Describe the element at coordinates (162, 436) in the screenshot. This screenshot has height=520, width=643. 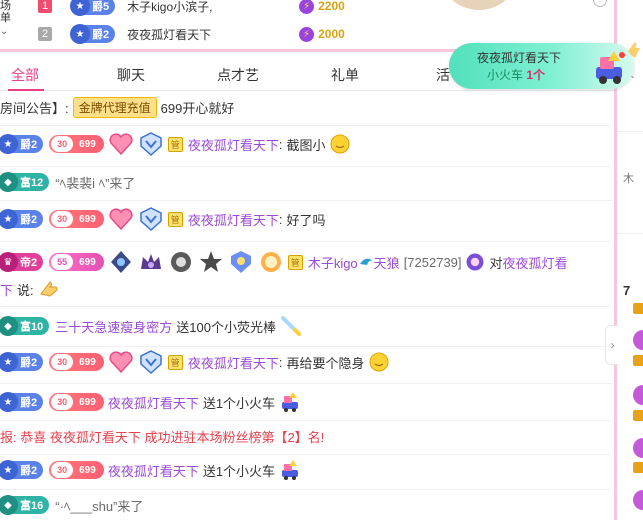
I see `system-announcement: 报: 恭喜 夜夜孤灯看天下 成功进驻本场粉丝榜第【2】名!` at that location.